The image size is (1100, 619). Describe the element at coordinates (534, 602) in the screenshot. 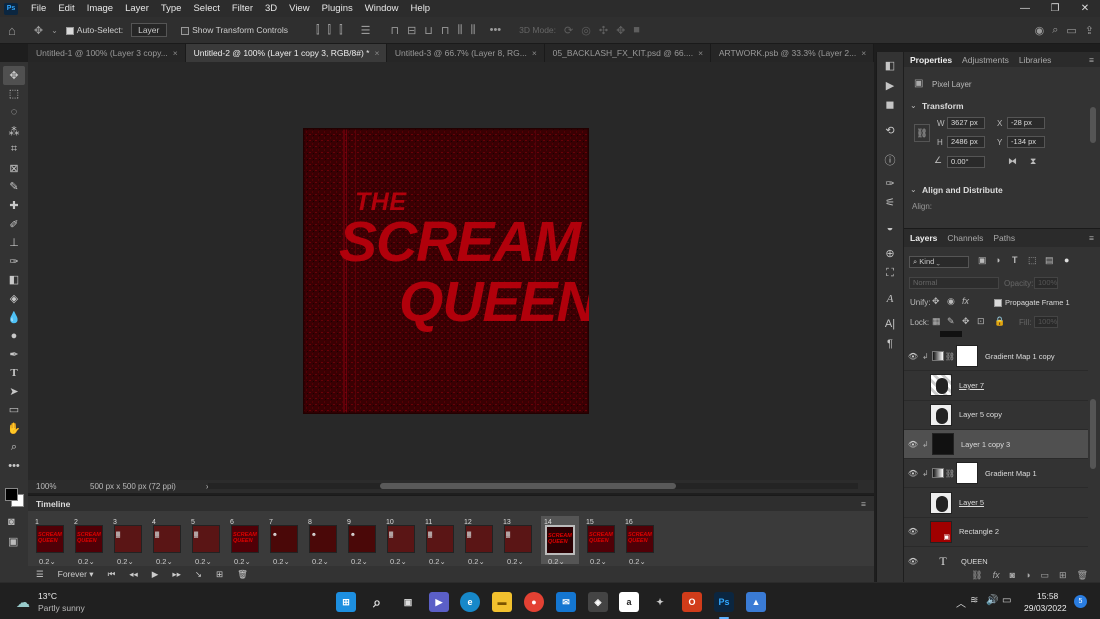

I see `chrome-icon: ●` at that location.